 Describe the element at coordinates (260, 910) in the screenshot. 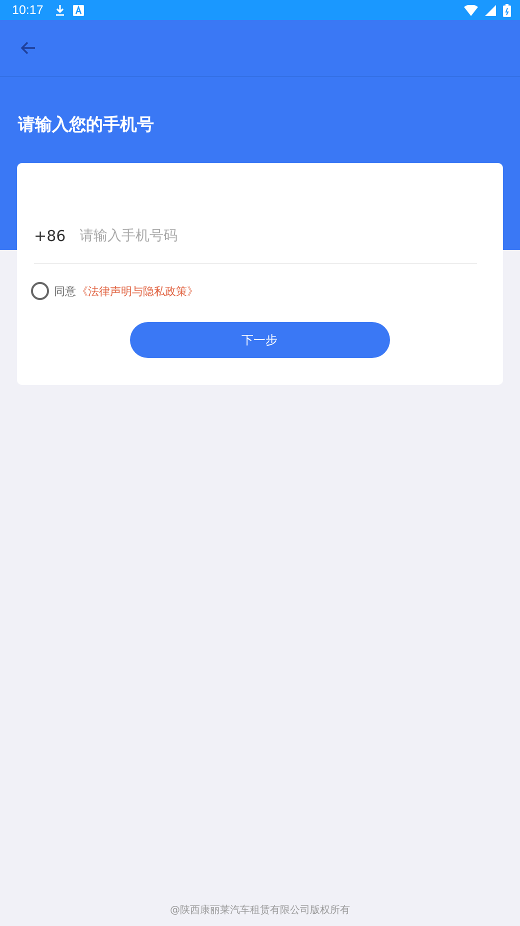

I see `copyright-text: @陕西康丽莱汽车租赁有限公司版权所有` at that location.